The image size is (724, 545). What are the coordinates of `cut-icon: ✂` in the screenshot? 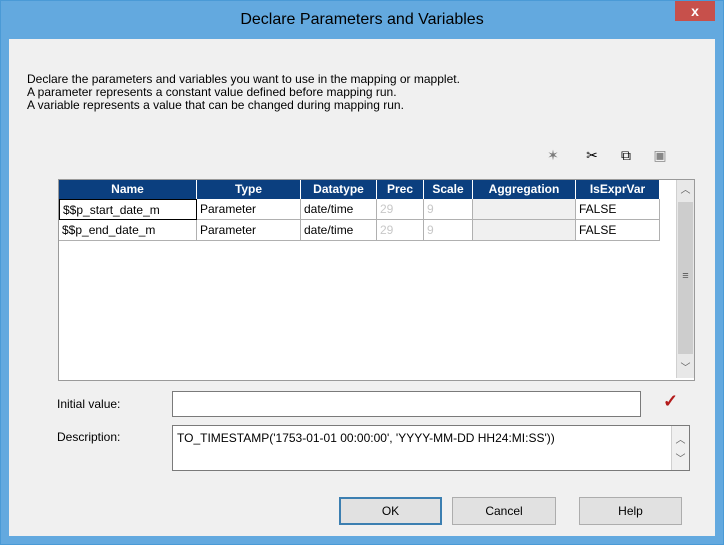 It's located at (592, 155).